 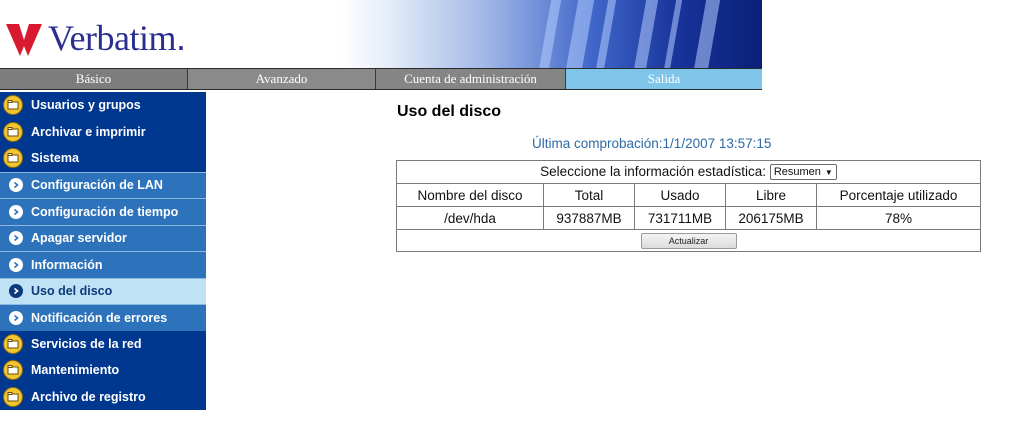 What do you see at coordinates (797, 172) in the screenshot?
I see `stat-select-value: Resumen` at bounding box center [797, 172].